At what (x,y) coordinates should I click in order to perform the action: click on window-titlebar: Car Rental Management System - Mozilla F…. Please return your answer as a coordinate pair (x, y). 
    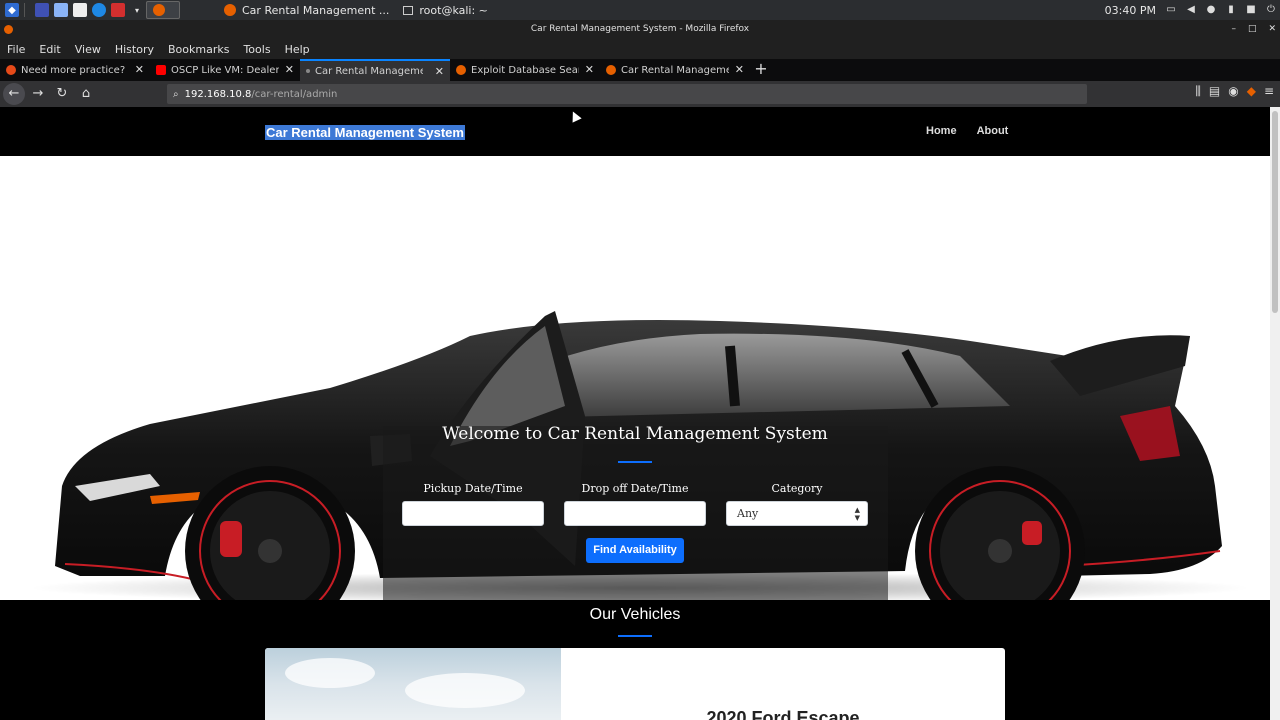
    Looking at the image, I should click on (640, 29).